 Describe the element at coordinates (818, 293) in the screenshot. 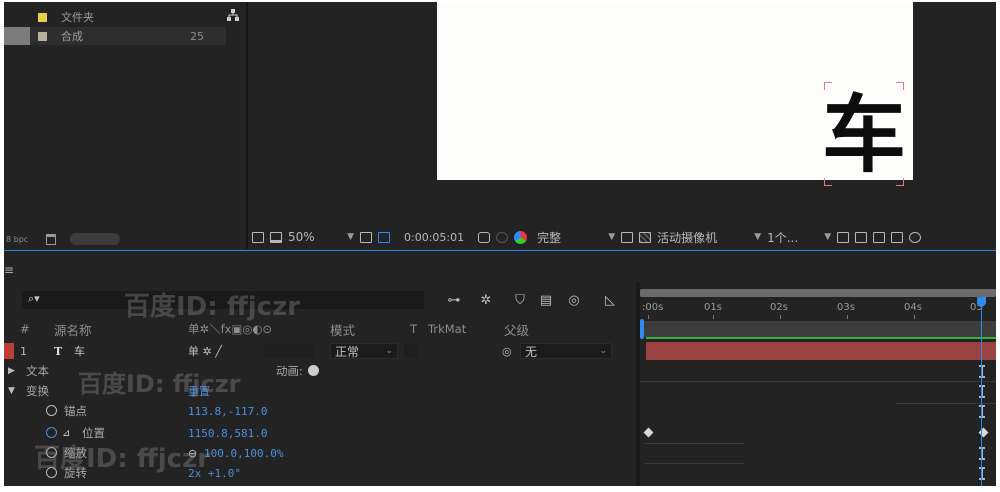

I see `time-navigator-bar` at that location.